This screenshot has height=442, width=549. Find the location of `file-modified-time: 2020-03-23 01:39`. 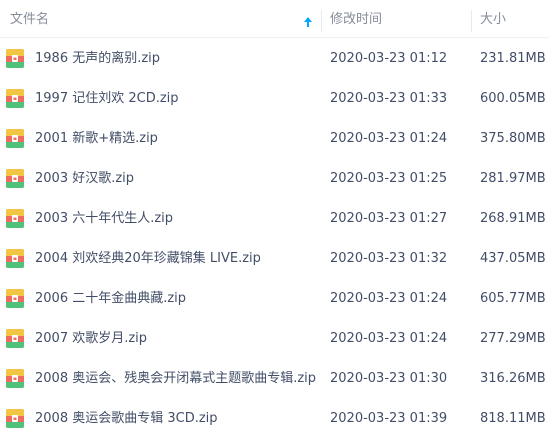

file-modified-time: 2020-03-23 01:39 is located at coordinates (389, 418).